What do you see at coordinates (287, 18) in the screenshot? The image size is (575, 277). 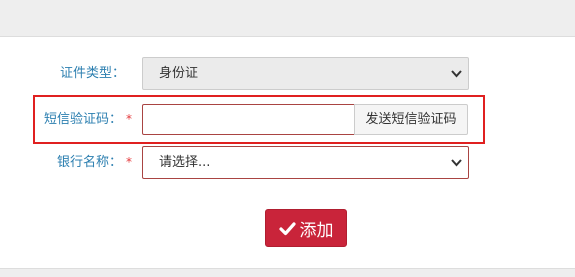 I see `top-panel` at bounding box center [287, 18].